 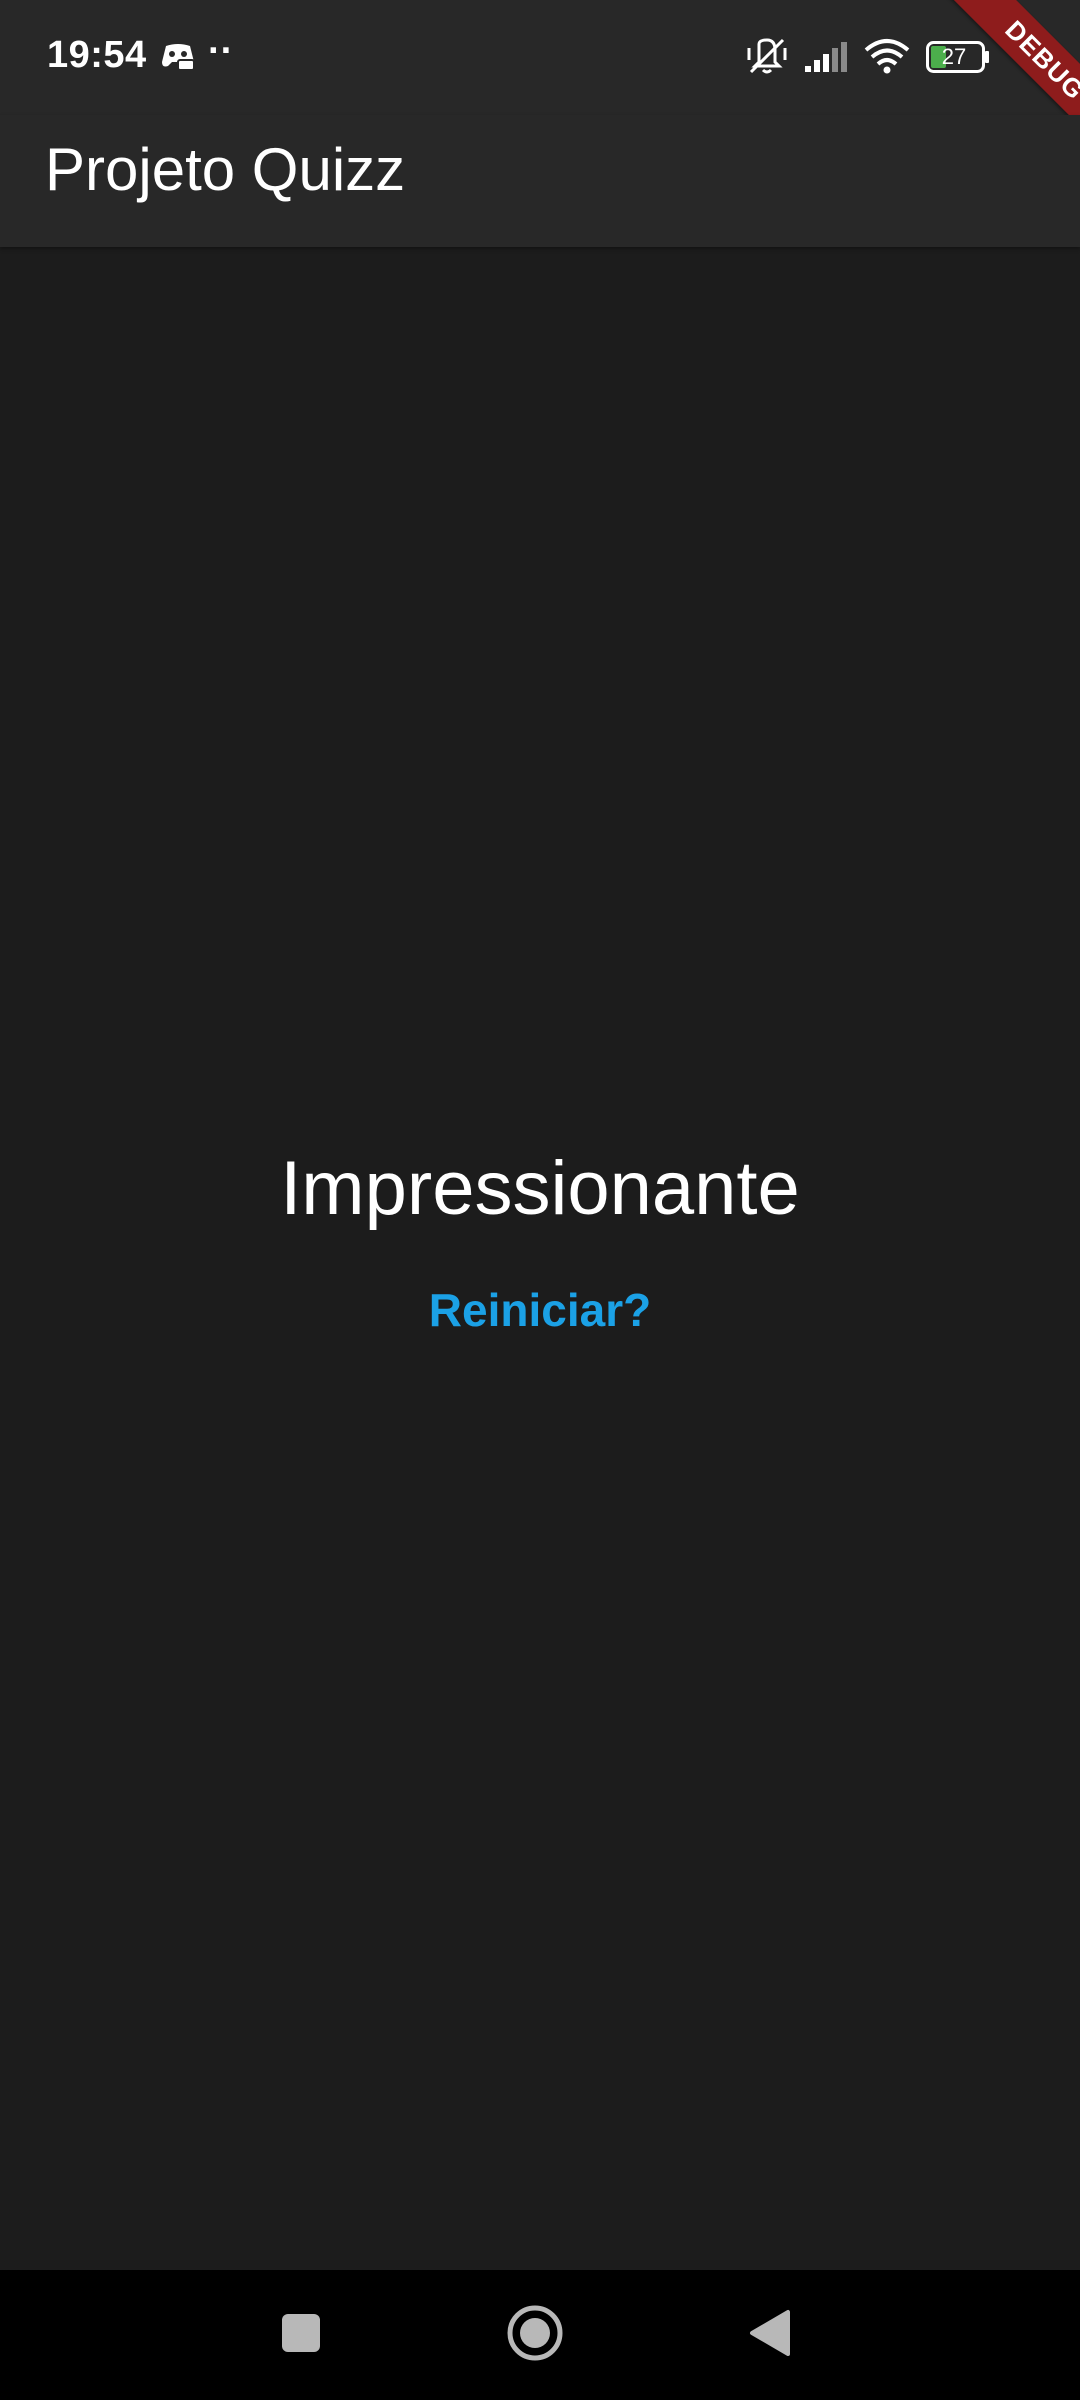 I want to click on status-bar: 19:54 ·· 27, so click(x=540, y=57).